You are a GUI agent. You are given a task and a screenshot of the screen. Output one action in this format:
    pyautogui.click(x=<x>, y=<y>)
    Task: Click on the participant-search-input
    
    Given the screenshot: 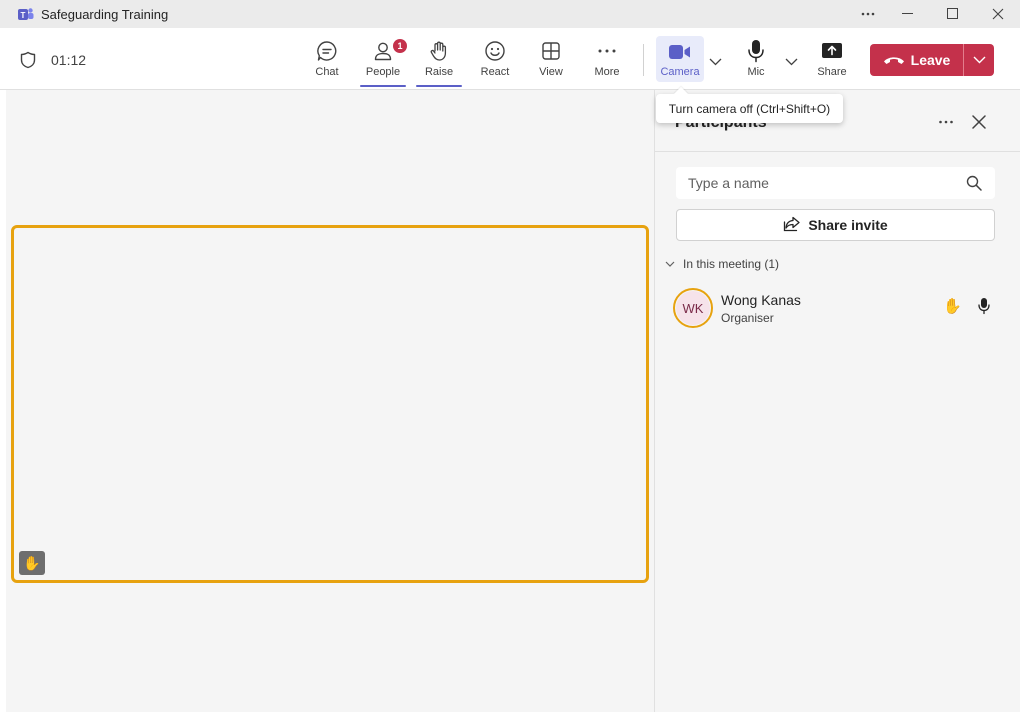 What is the action you would take?
    pyautogui.click(x=811, y=183)
    